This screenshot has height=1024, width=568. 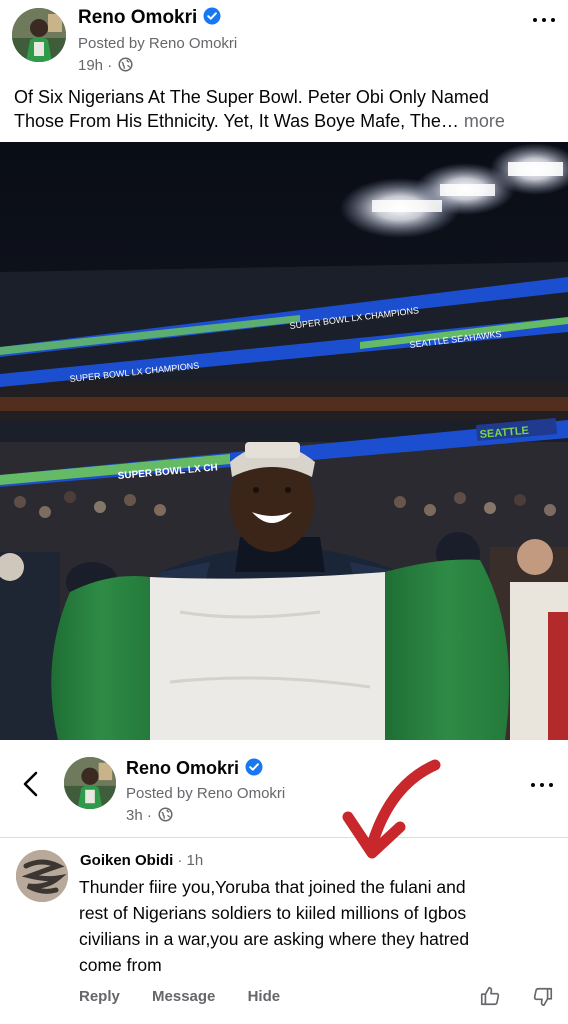 What do you see at coordinates (141, 860) in the screenshot?
I see `commenter-name: Goiken Obidi · 1h` at bounding box center [141, 860].